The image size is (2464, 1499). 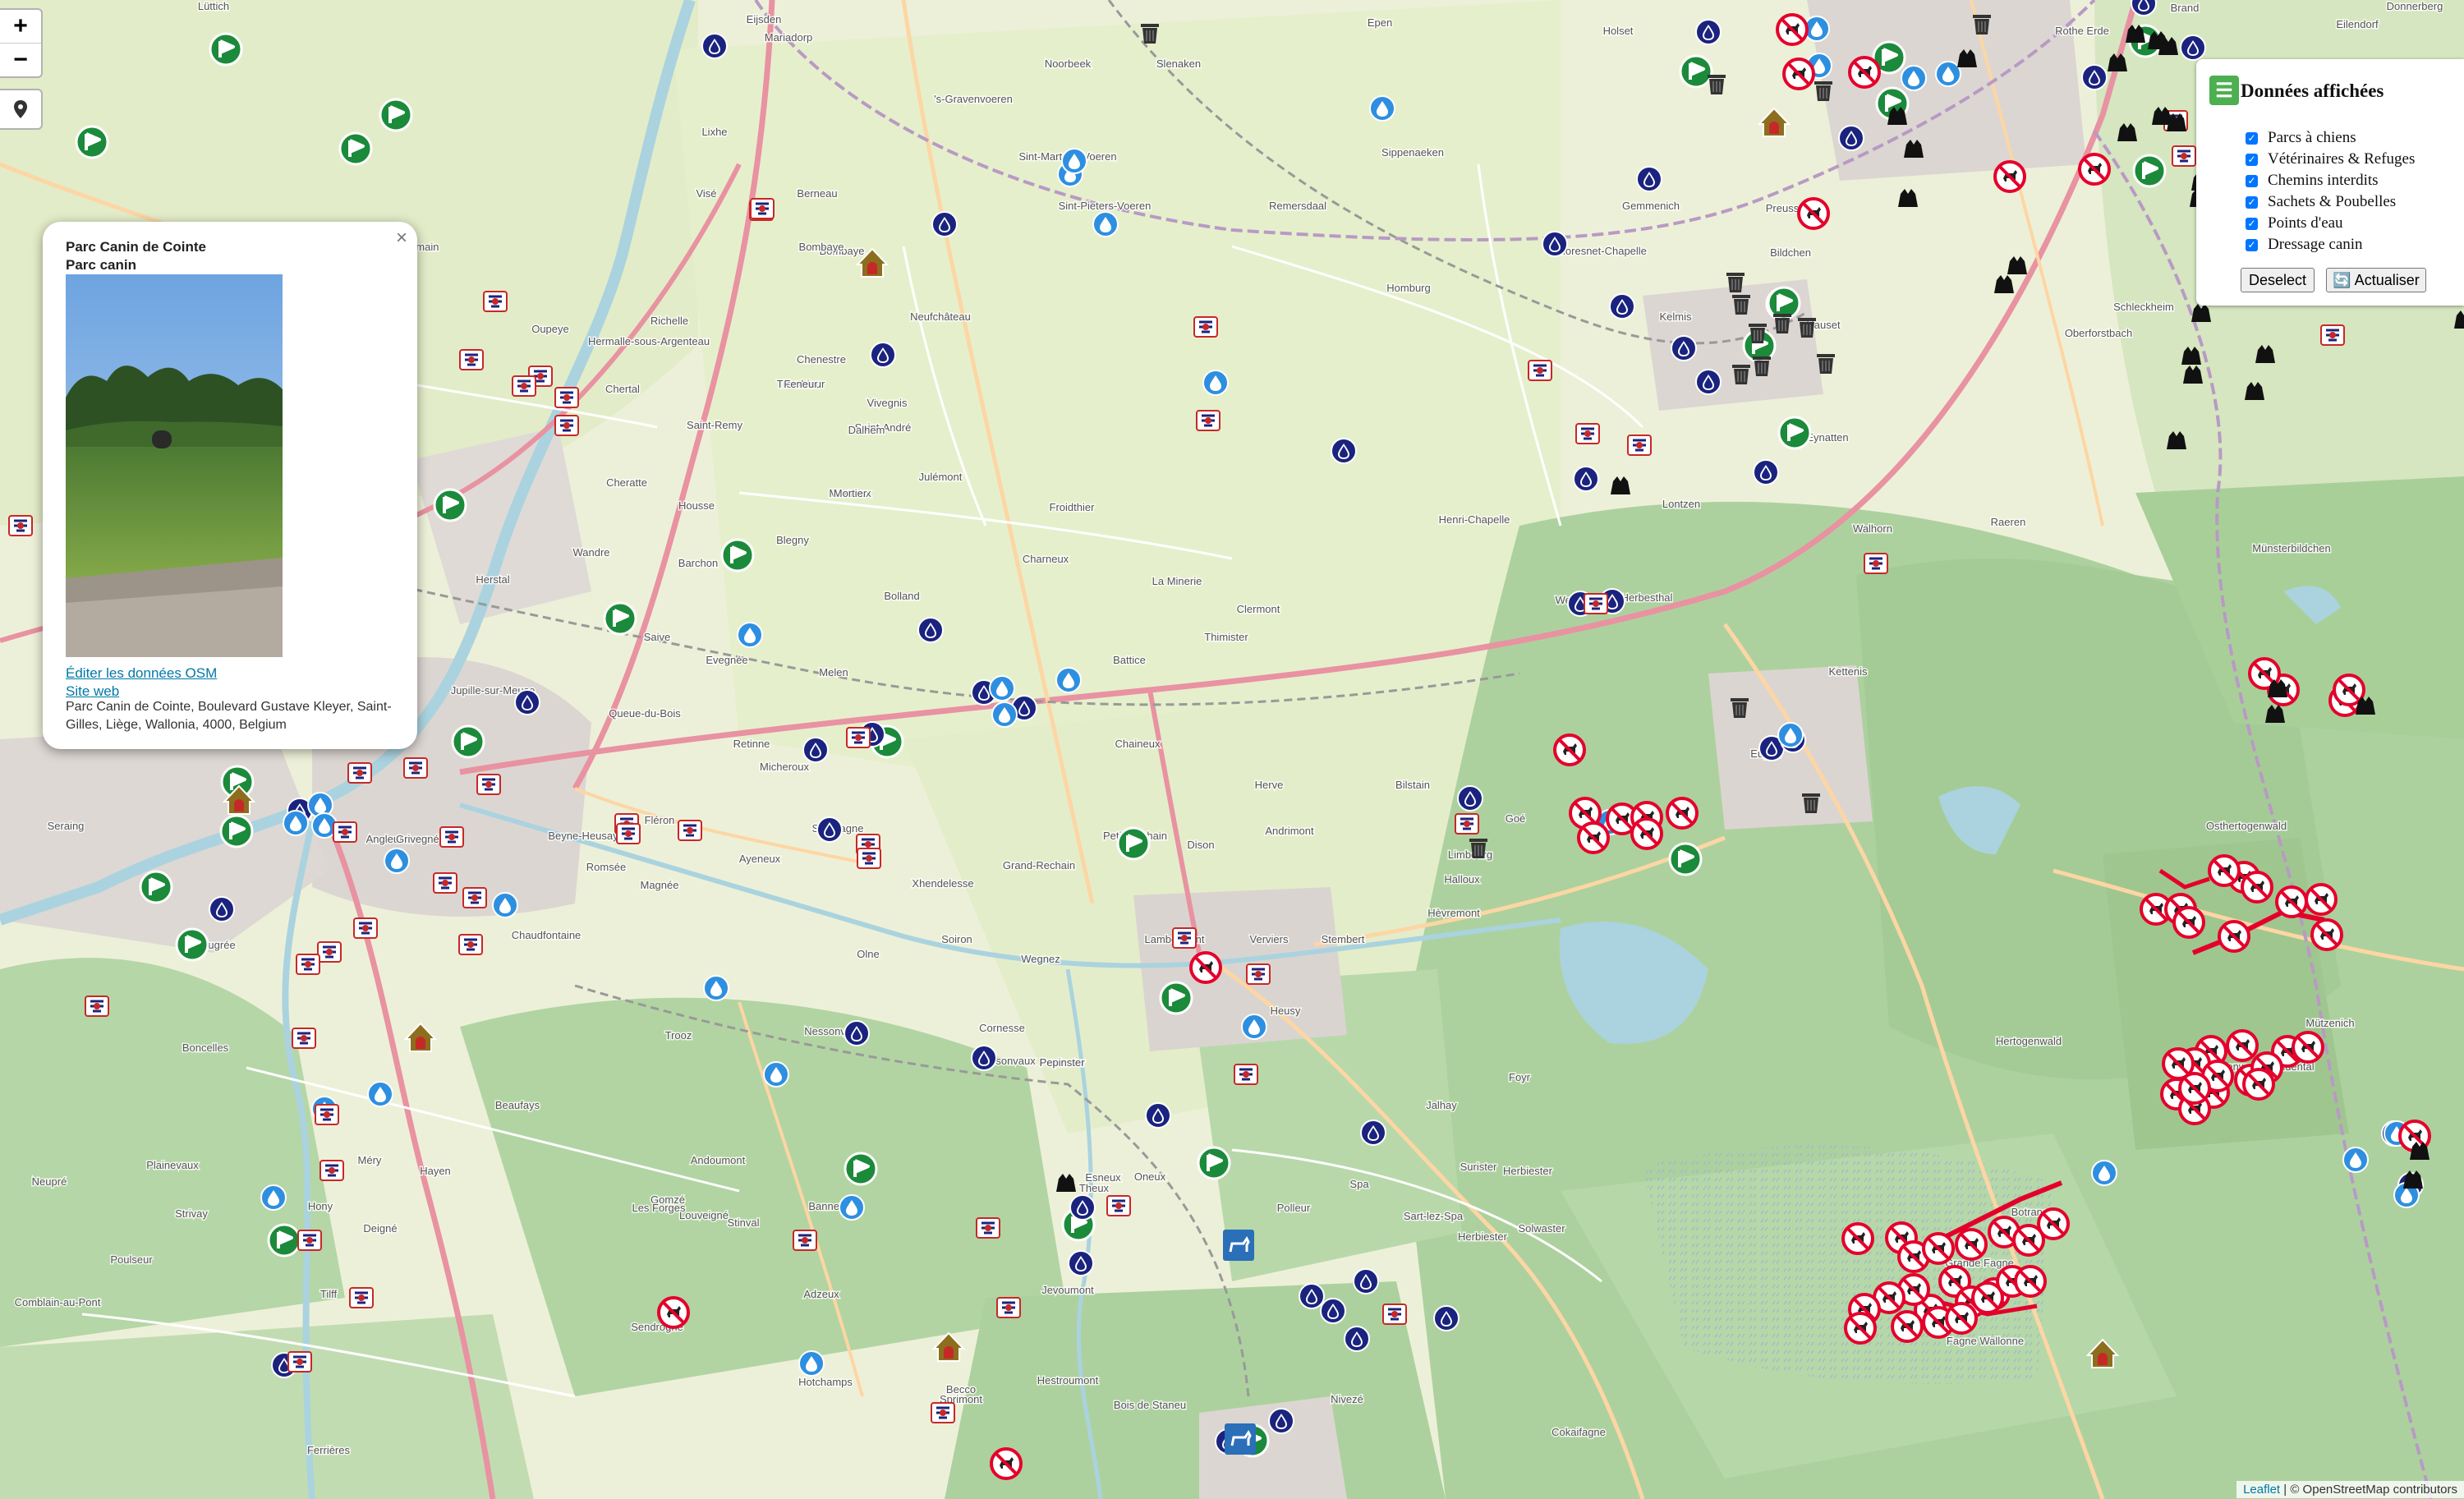 What do you see at coordinates (20, 27) in the screenshot?
I see `zoom-in-button: +` at bounding box center [20, 27].